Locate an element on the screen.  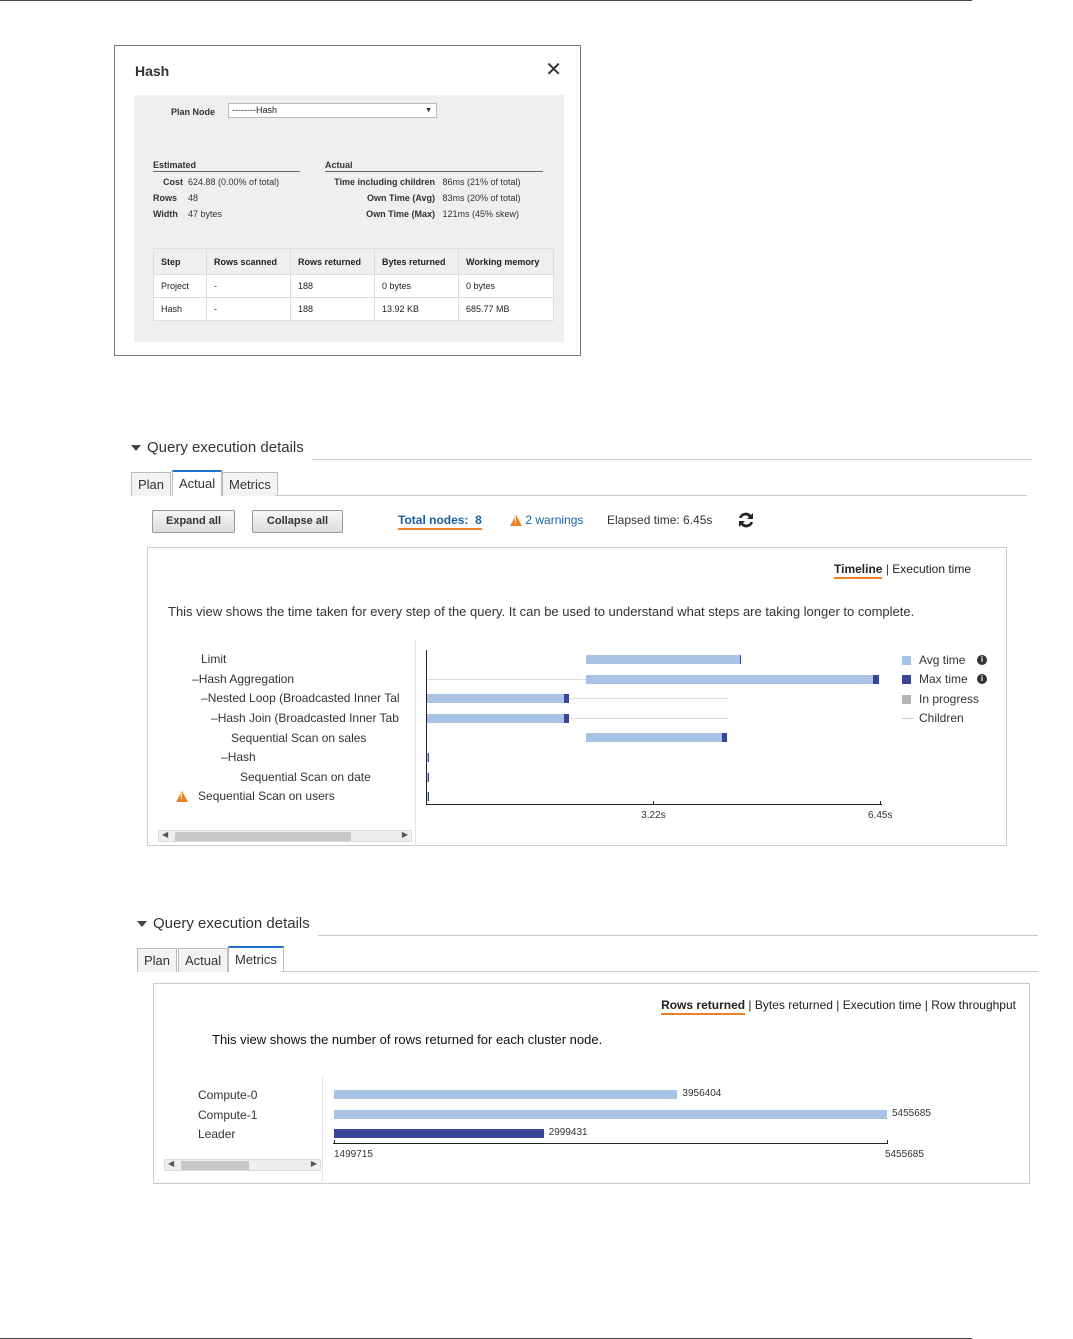
collapse-all-button: Collapse all is located at coordinates (297, 521).